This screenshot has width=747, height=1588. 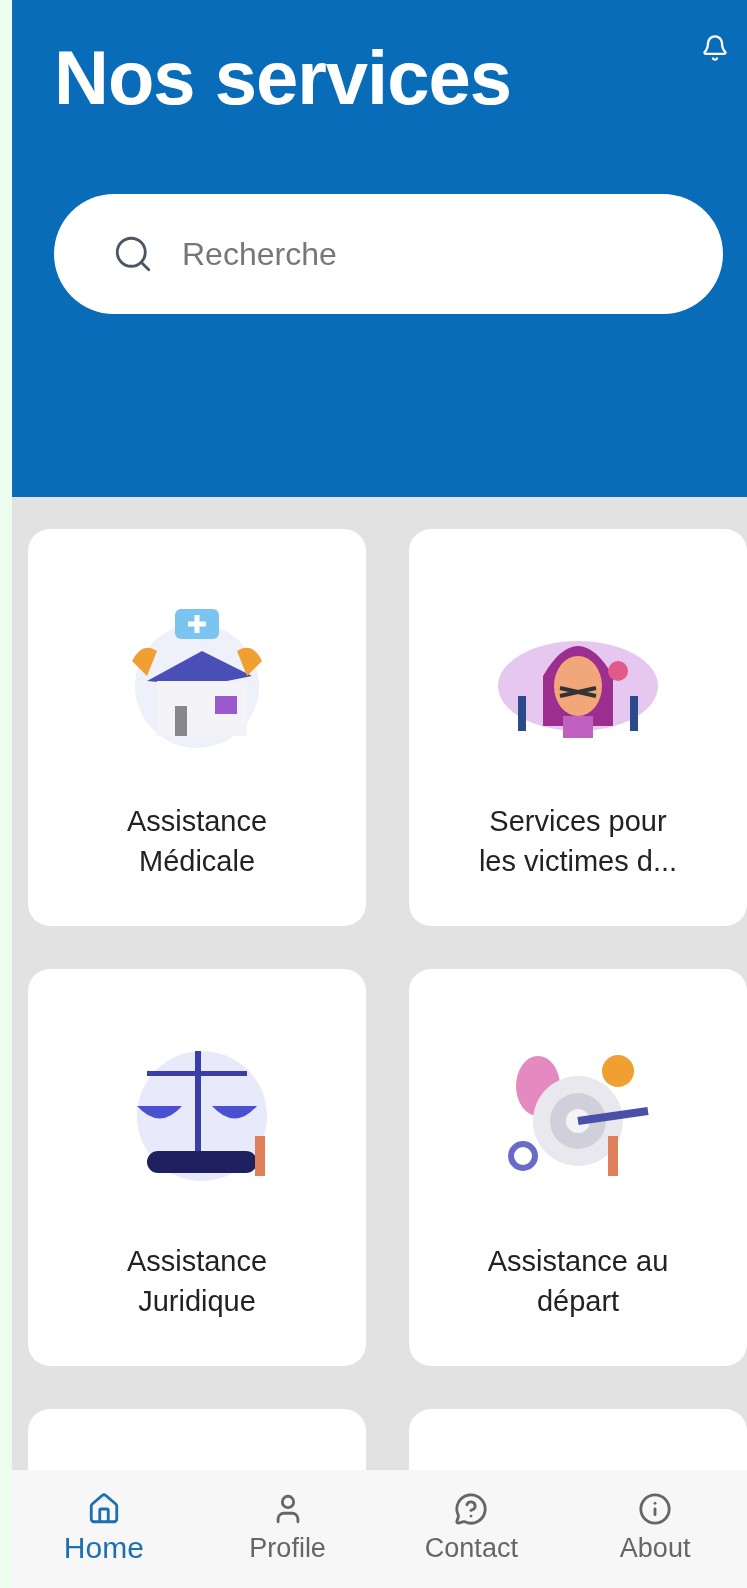 I want to click on service-title: Assistance au départ, so click(x=578, y=1281).